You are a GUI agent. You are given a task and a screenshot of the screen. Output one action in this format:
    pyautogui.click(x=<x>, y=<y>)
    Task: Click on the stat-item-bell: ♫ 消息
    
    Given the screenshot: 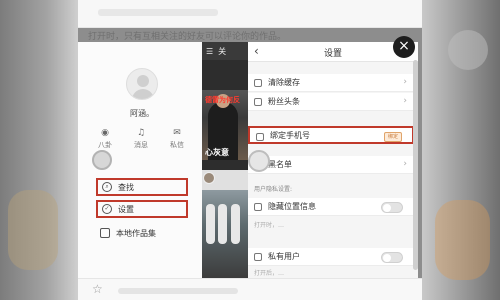 What is the action you would take?
    pyautogui.click(x=141, y=139)
    